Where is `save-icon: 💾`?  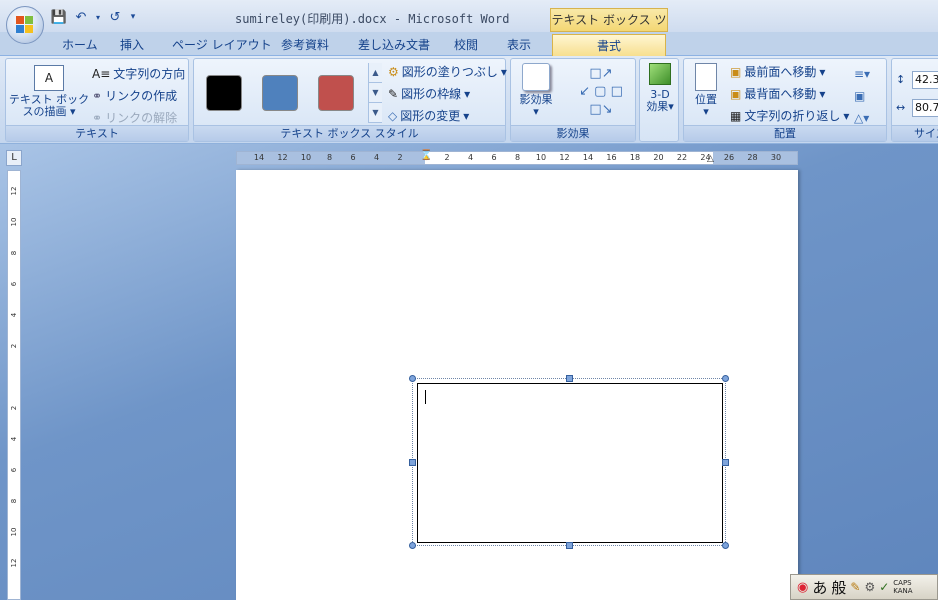 save-icon: 💾 is located at coordinates (59, 17).